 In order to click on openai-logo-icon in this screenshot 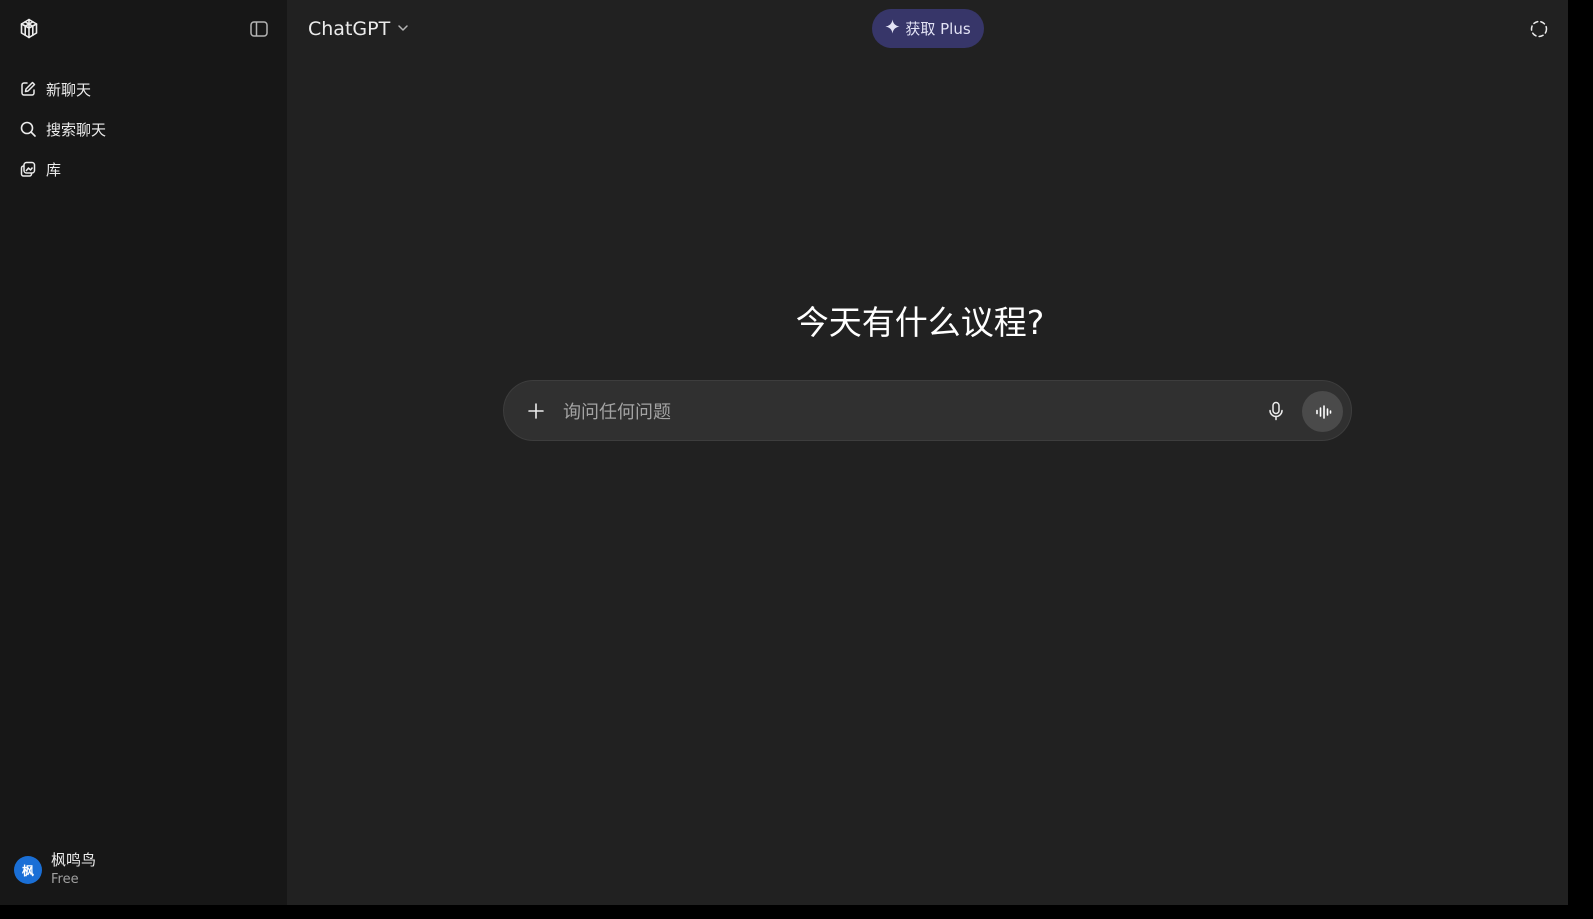, I will do `click(29, 29)`.